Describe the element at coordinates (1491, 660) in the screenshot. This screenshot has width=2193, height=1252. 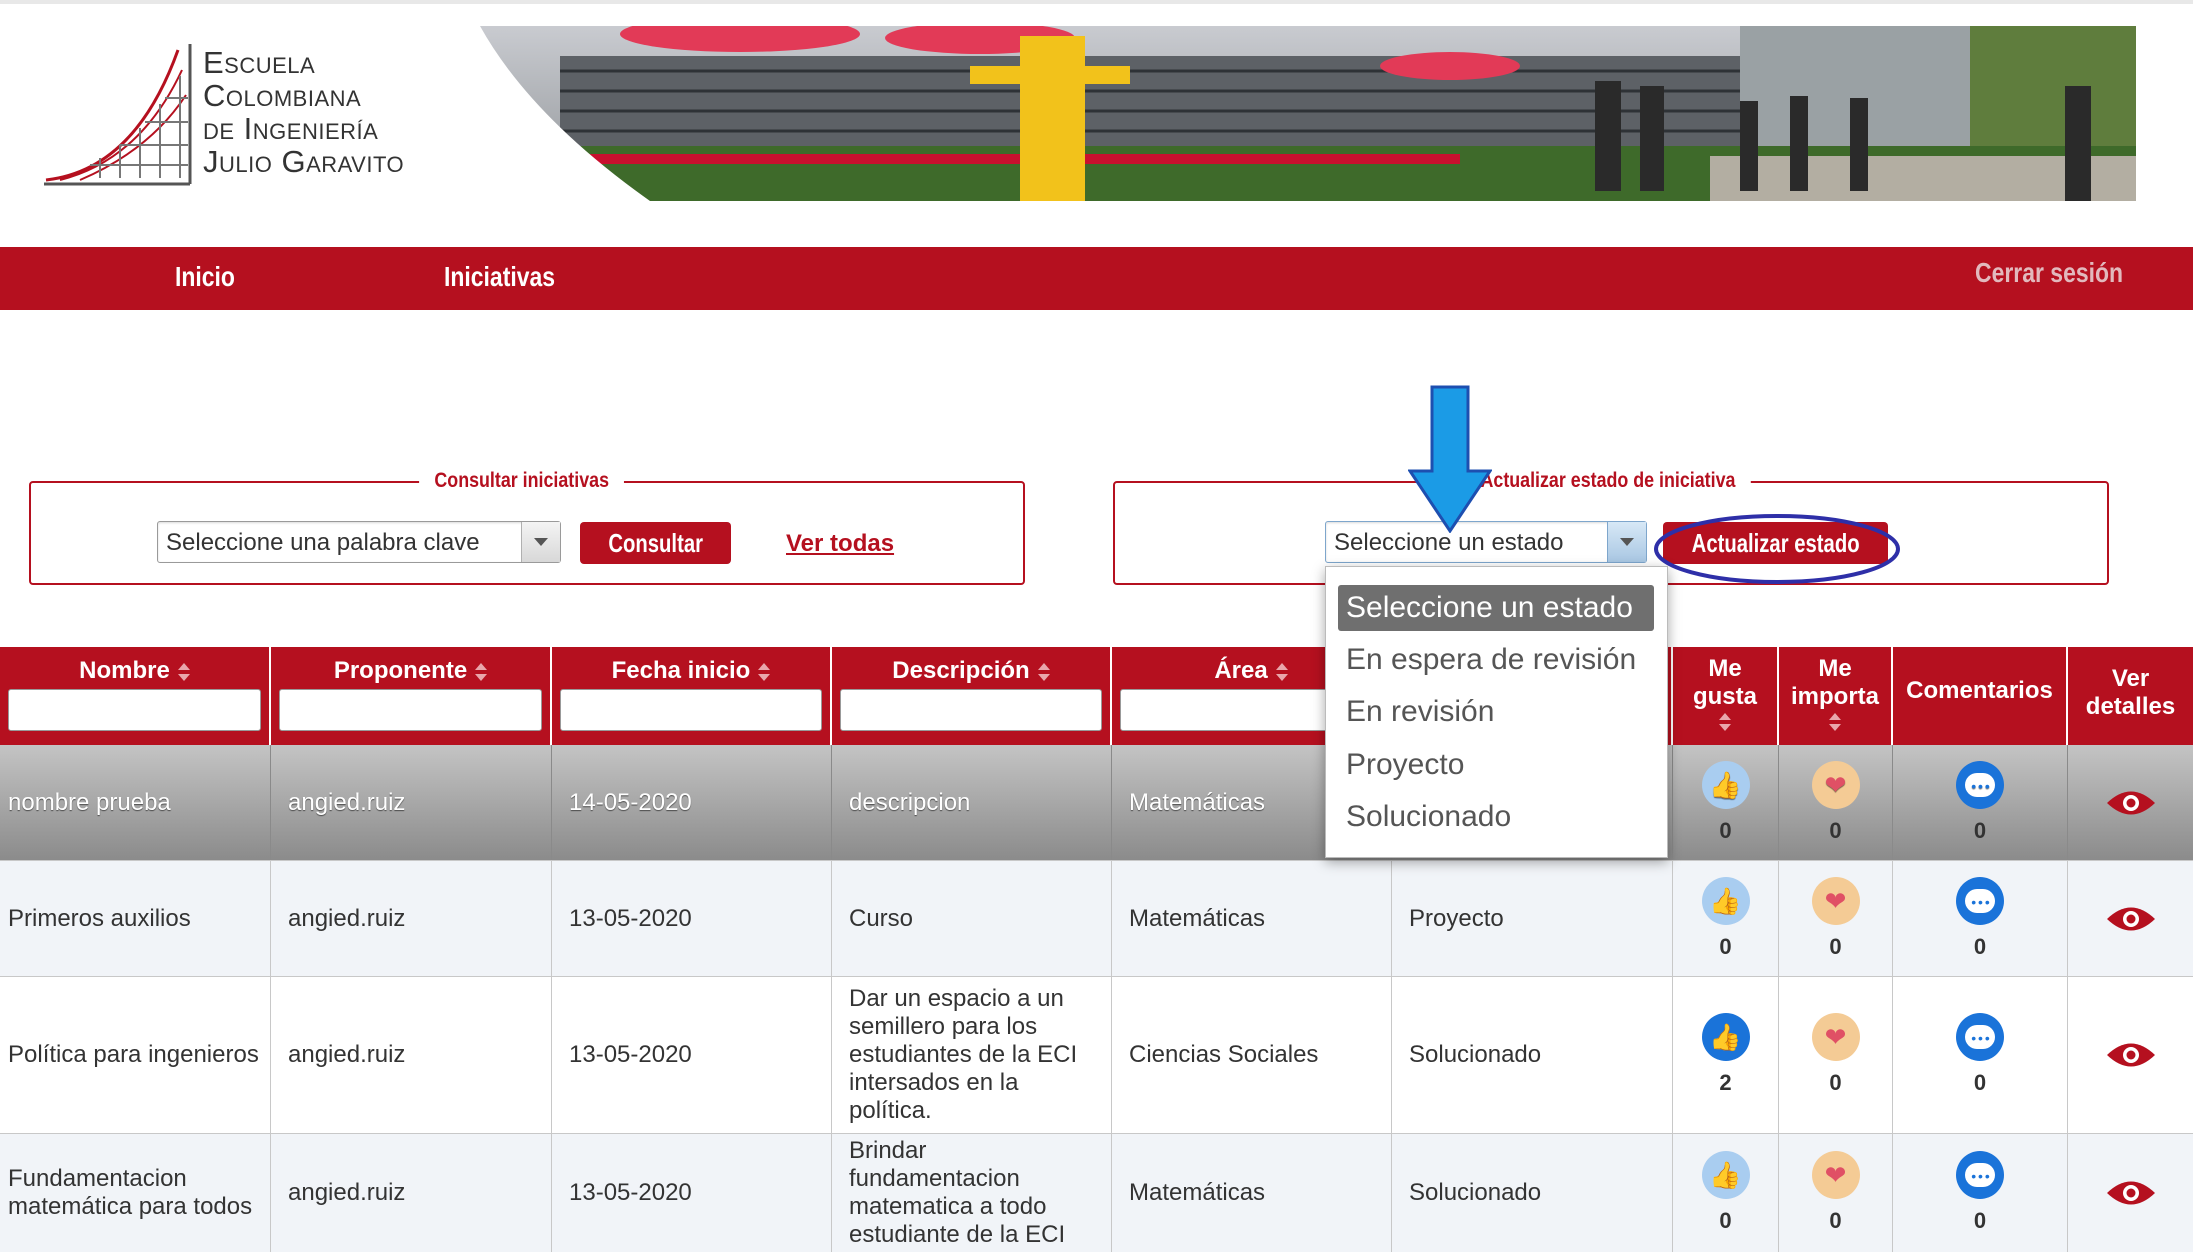
I see `estado-option: En espera de revisión` at that location.